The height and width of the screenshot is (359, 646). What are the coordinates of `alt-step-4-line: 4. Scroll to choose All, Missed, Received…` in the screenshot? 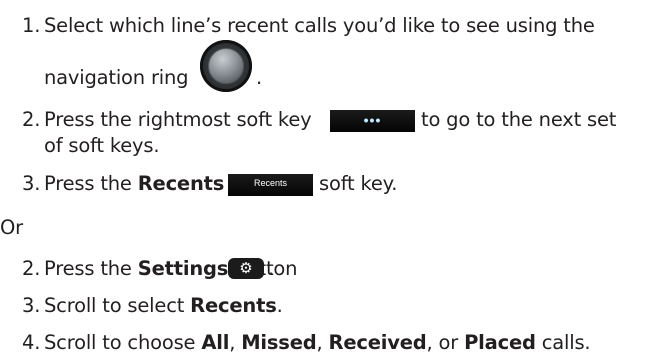 It's located at (306, 342).